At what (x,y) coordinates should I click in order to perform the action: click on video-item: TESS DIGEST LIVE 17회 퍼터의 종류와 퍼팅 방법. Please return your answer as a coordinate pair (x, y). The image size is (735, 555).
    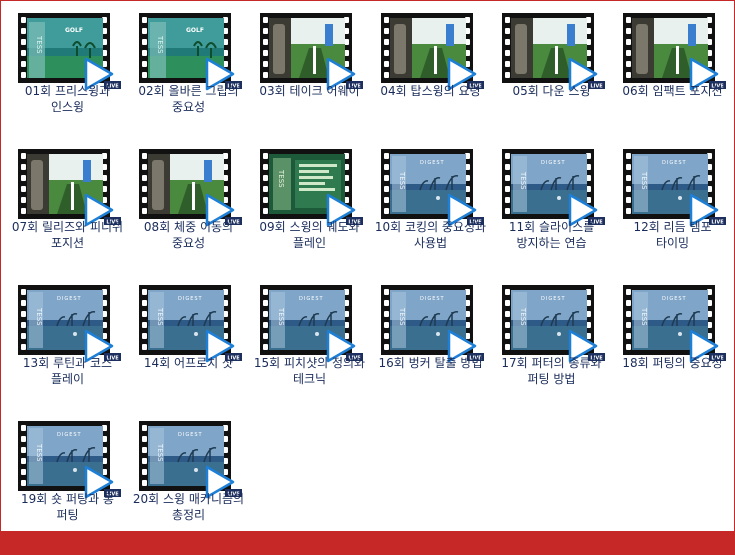
    Looking at the image, I should click on (554, 351).